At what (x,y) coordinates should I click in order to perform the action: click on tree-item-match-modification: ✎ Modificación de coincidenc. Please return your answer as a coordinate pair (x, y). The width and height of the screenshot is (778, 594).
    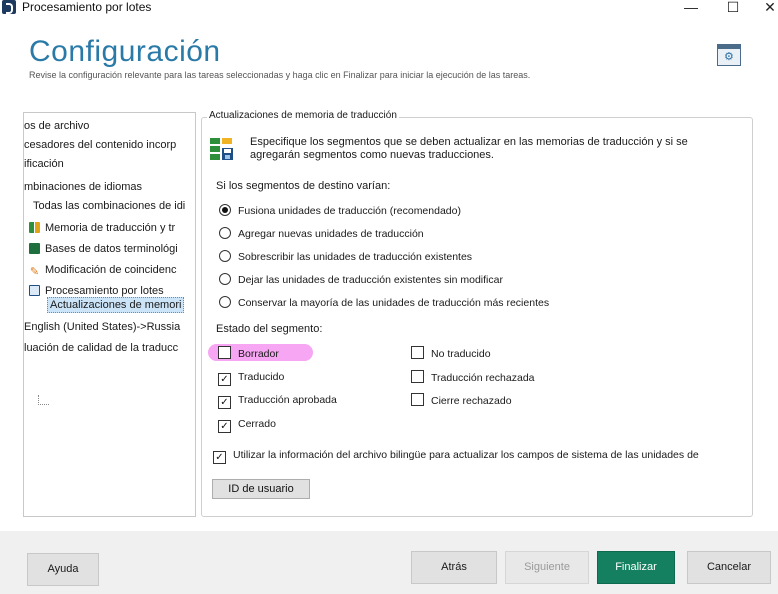
    Looking at the image, I should click on (103, 270).